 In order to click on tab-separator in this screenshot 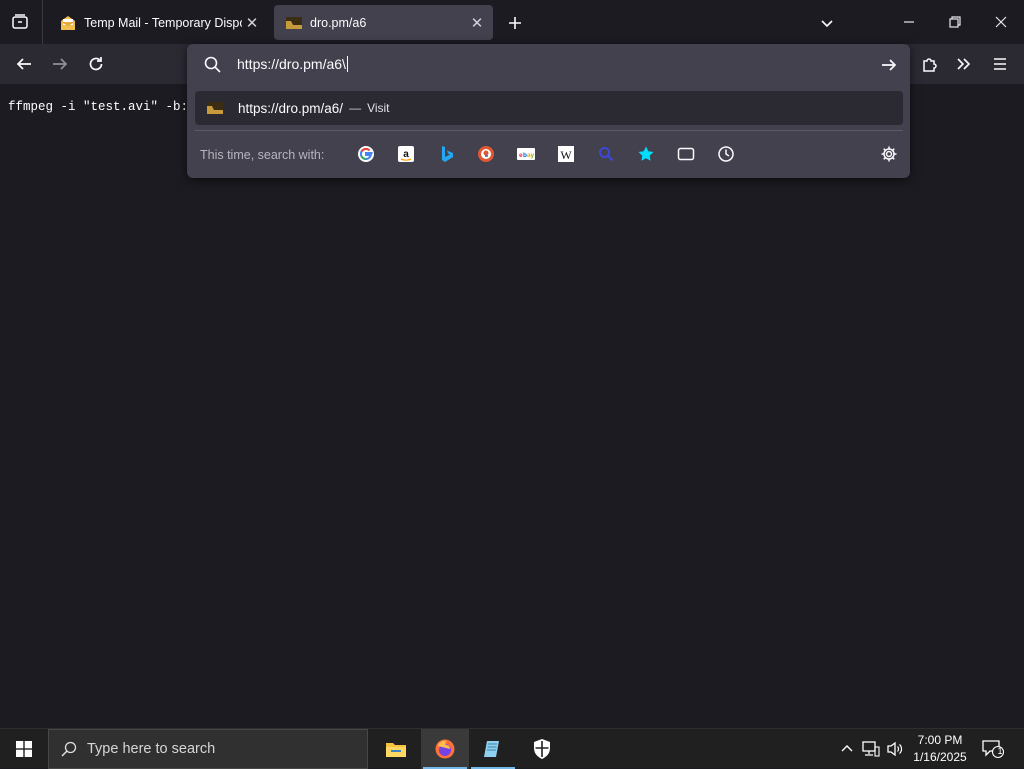, I will do `click(42, 22)`.